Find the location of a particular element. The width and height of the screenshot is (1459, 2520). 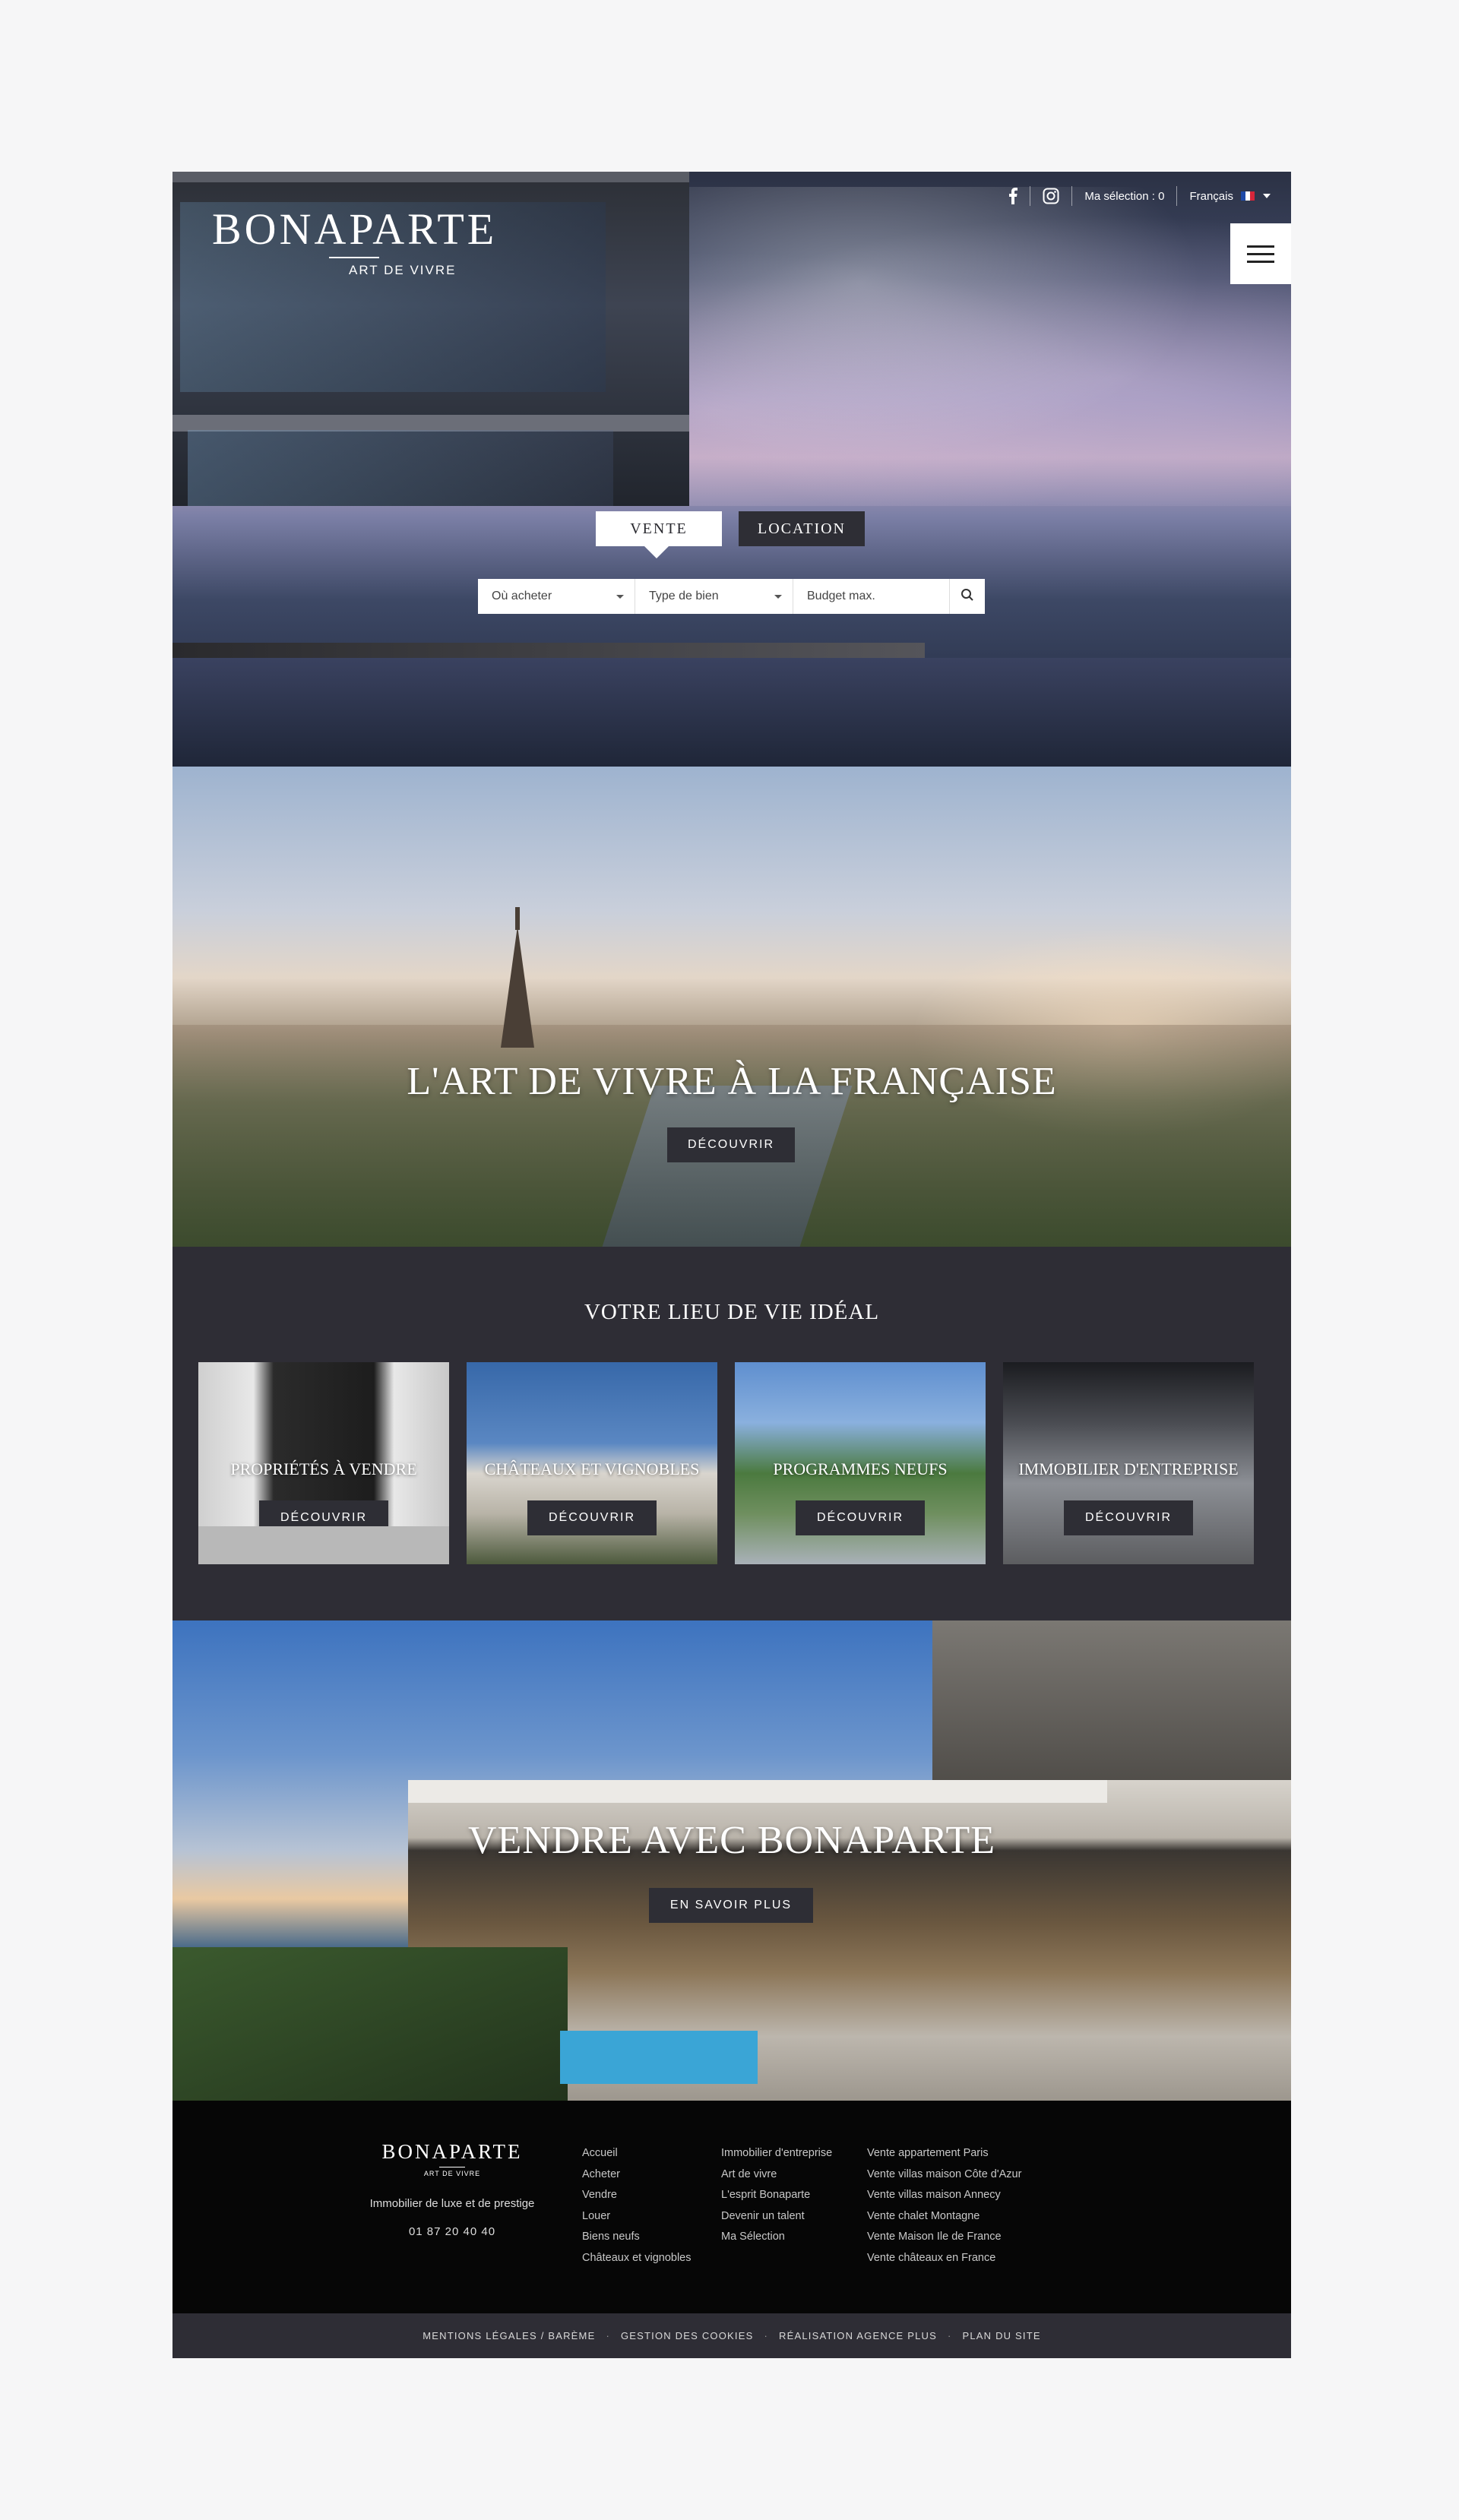

budget-placeholder: Budget max. is located at coordinates (841, 596).